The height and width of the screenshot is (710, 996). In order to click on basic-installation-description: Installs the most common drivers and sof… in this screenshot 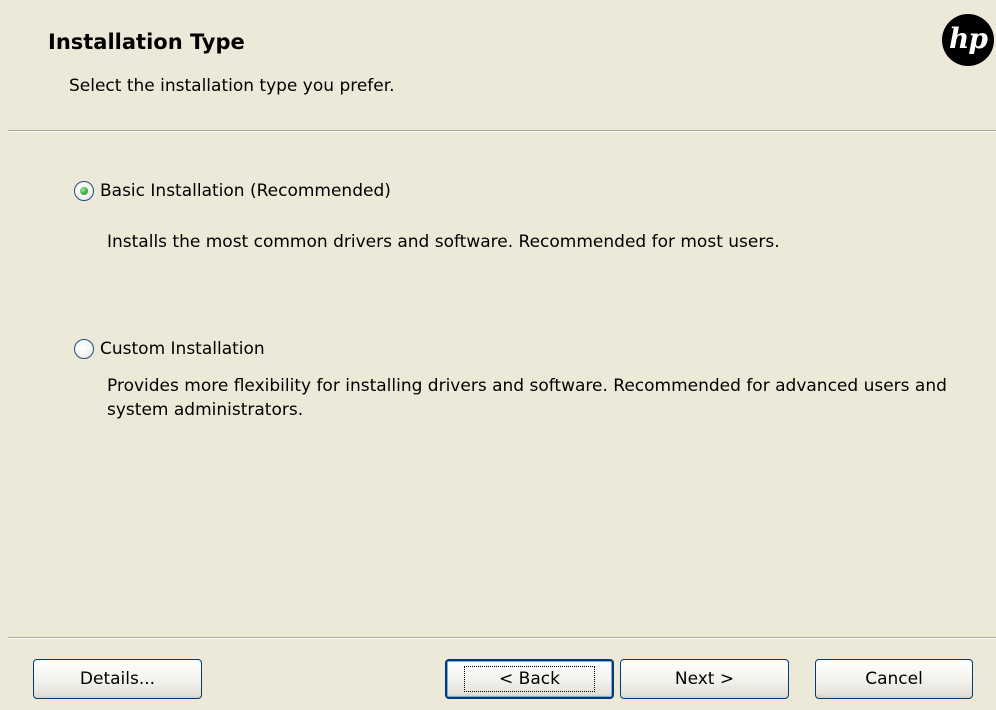, I will do `click(443, 242)`.